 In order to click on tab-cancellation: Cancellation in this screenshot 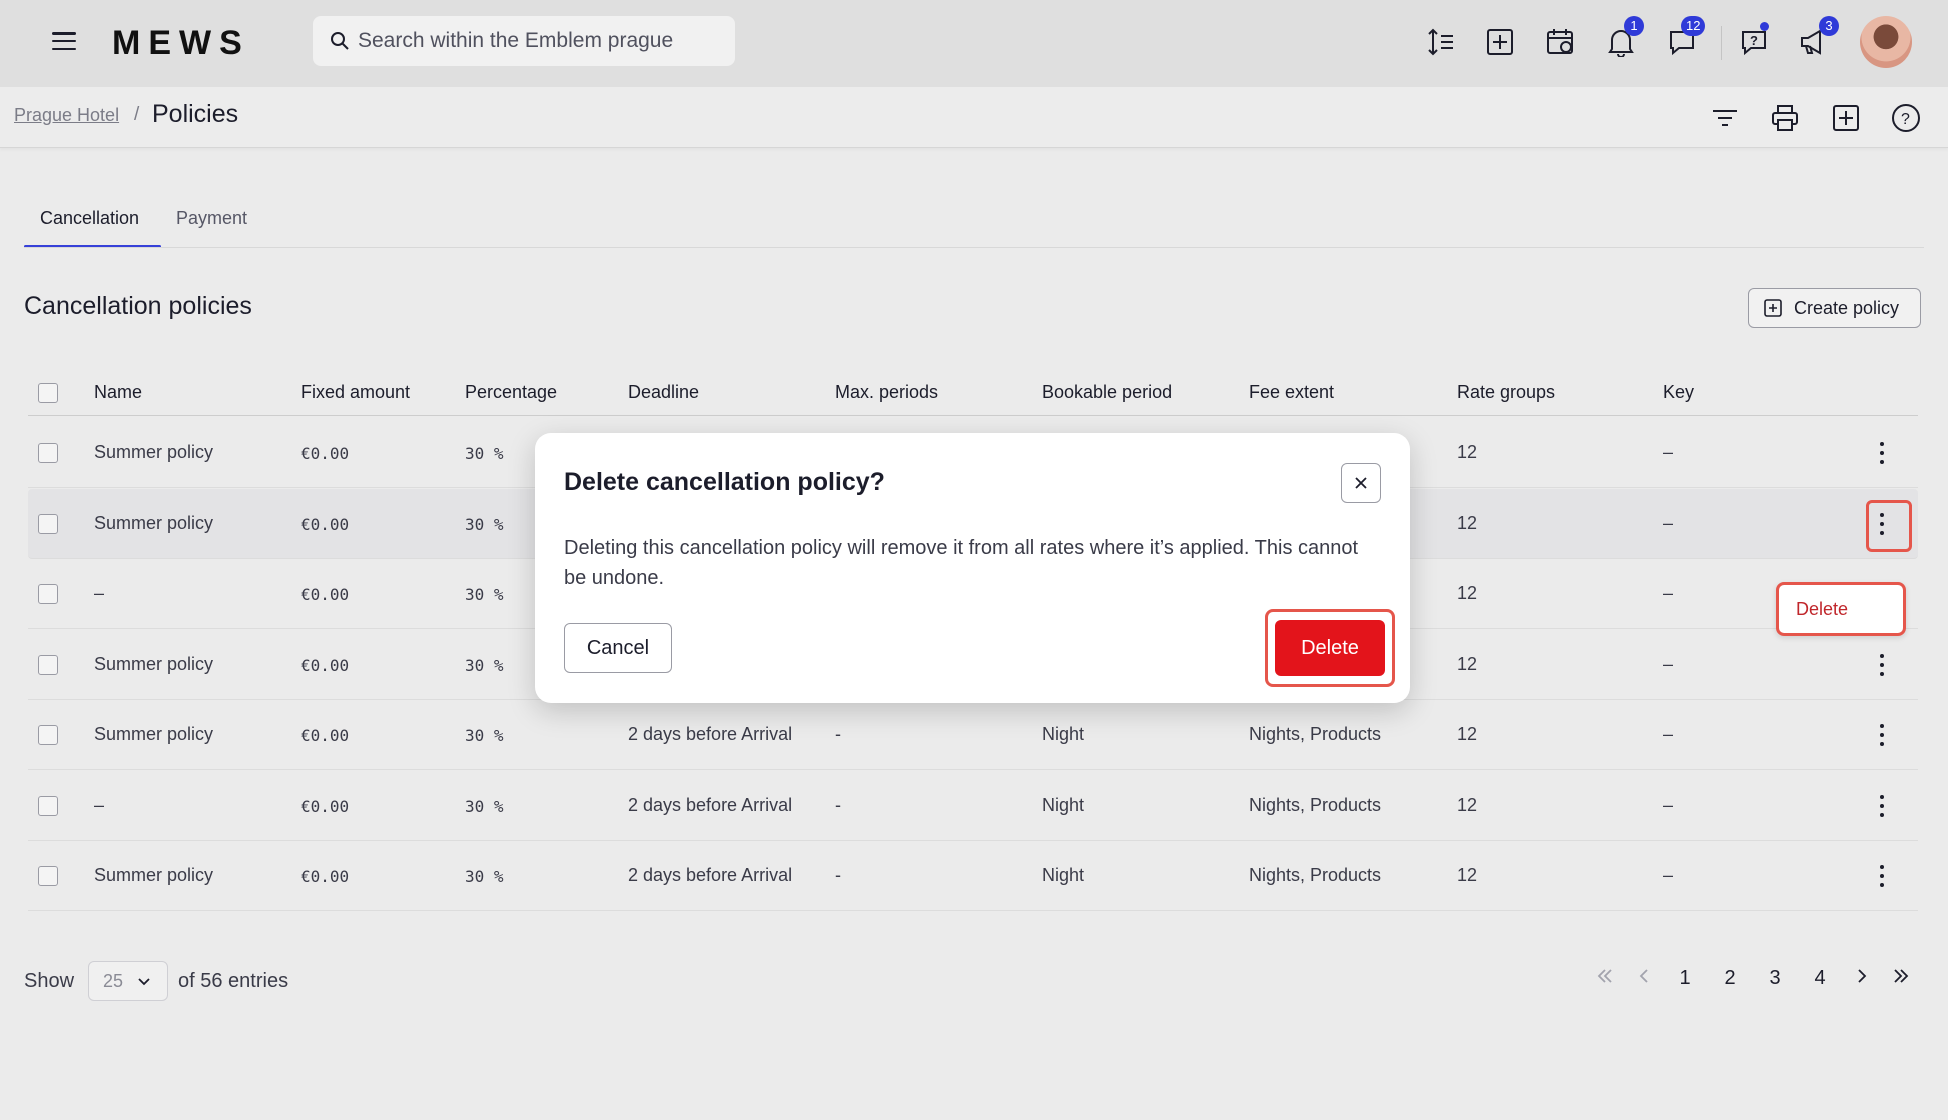, I will do `click(92, 224)`.